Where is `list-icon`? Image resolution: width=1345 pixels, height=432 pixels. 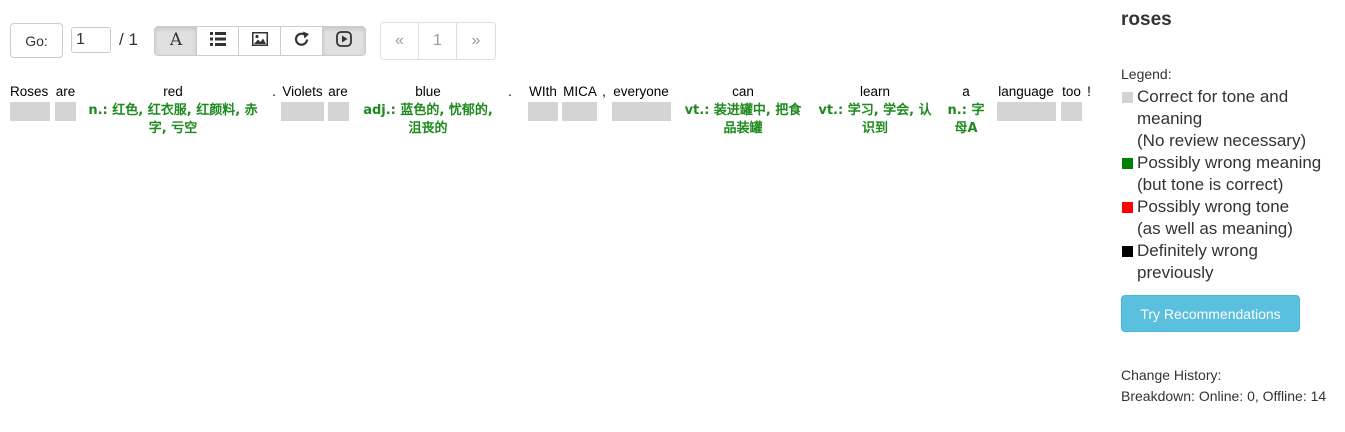 list-icon is located at coordinates (217, 41).